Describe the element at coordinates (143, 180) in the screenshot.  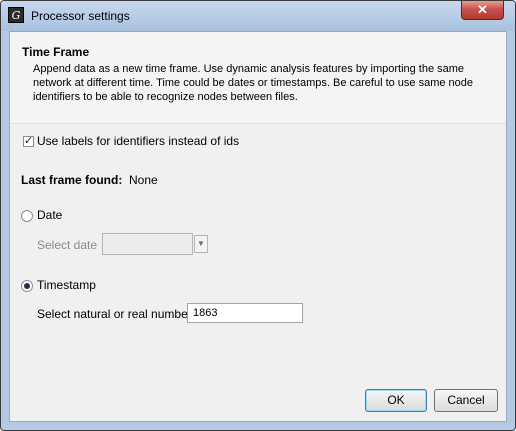
I see `last-frame-value: None` at that location.